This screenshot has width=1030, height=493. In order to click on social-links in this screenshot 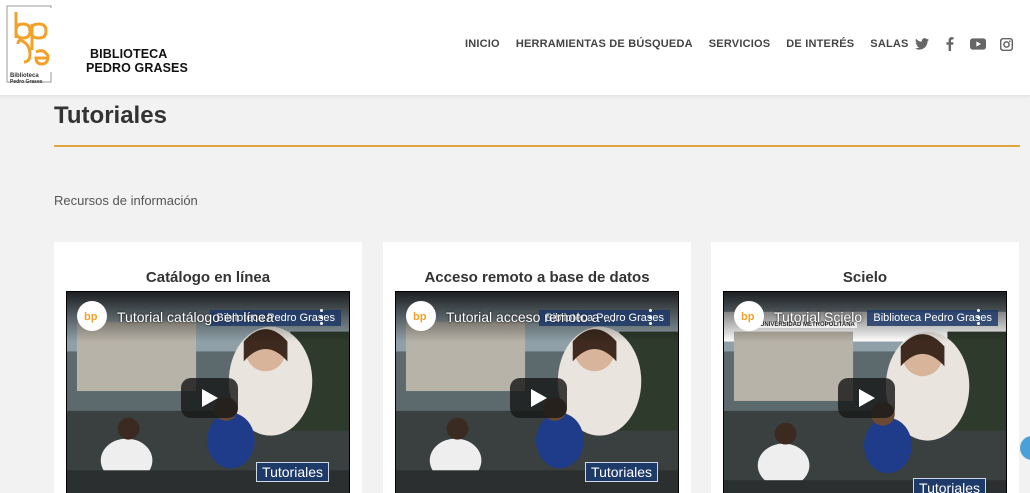, I will do `click(964, 44)`.